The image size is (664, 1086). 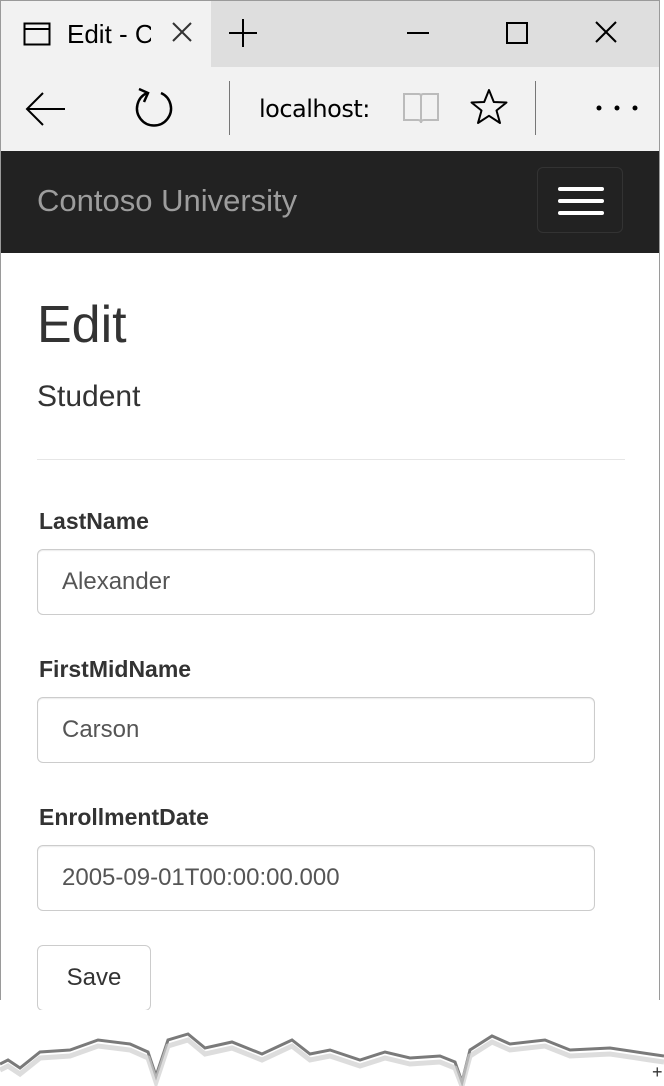 I want to click on enrollment-date-label: EnrollmentDate, so click(x=124, y=817).